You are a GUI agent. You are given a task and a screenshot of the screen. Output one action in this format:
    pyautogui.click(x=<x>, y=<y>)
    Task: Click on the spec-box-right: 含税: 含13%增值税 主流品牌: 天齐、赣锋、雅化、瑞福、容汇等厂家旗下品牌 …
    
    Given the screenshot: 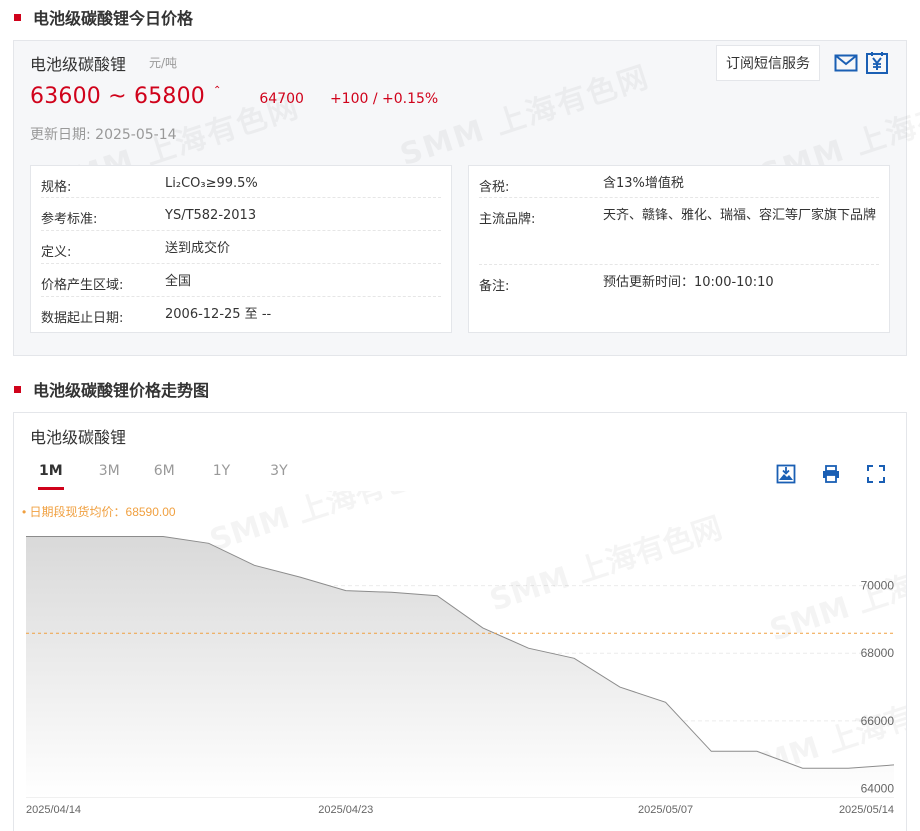 What is the action you would take?
    pyautogui.click(x=679, y=249)
    